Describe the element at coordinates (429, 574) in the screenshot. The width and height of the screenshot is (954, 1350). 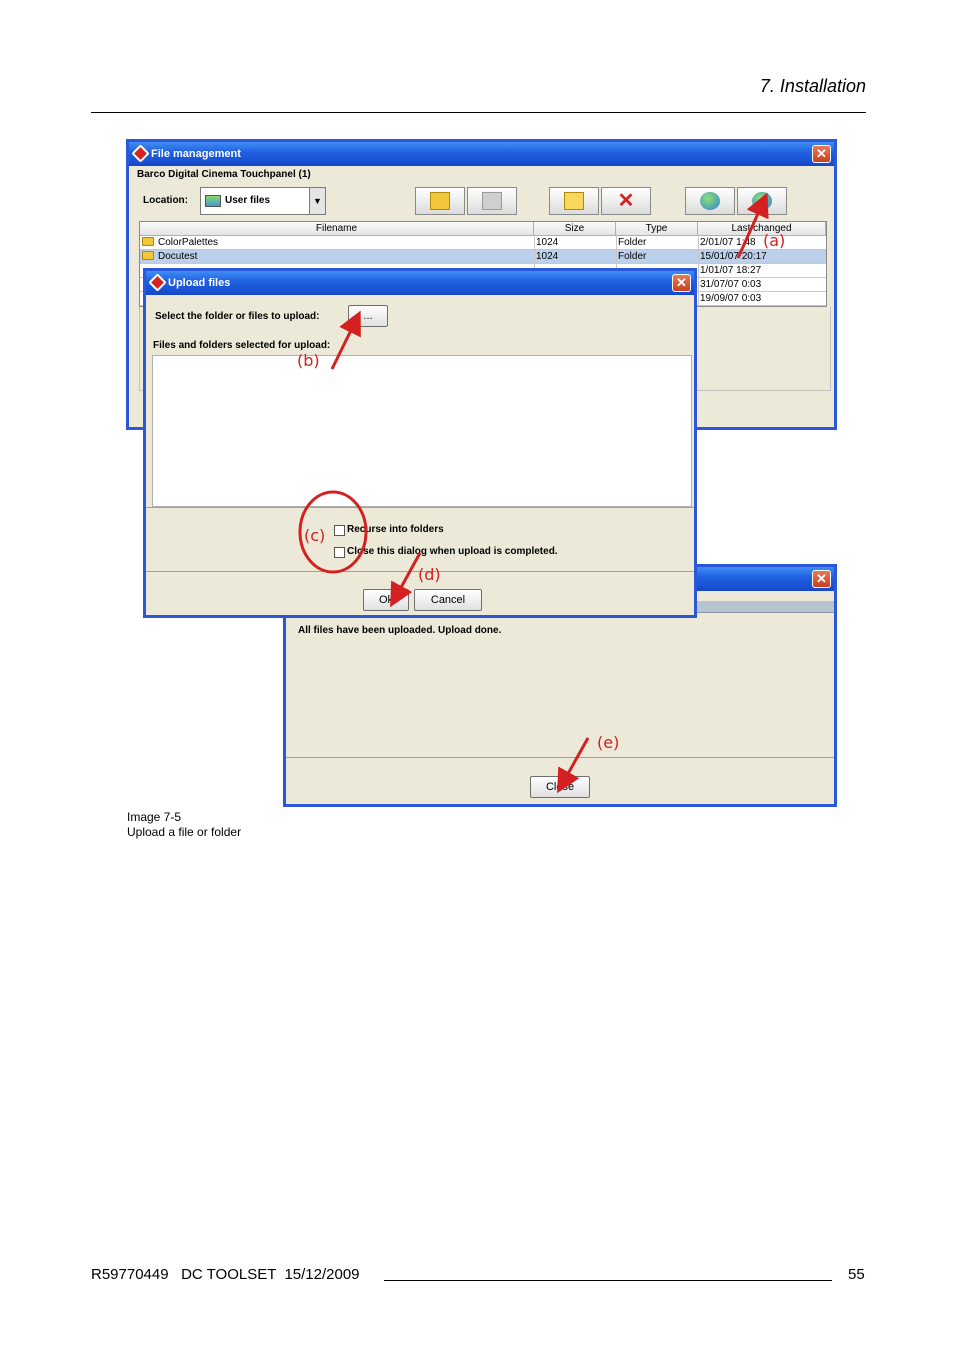
I see `annotation-label-d: (d)` at that location.